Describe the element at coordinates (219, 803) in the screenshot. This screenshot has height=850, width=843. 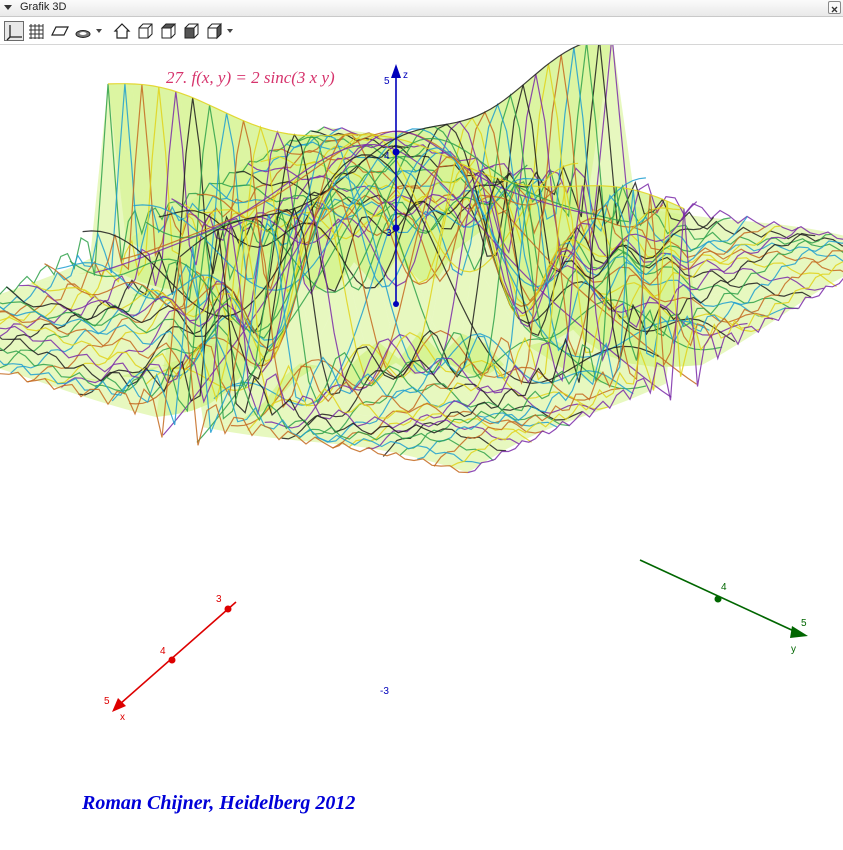
I see `author-caption: Roman Chijner, Heidelberg 2012` at that location.